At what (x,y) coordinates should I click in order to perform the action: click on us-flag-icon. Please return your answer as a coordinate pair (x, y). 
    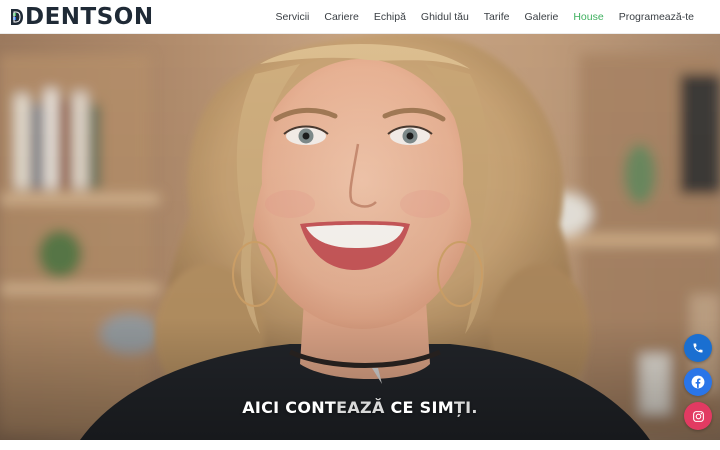
    Looking at the image, I should click on (689, 15).